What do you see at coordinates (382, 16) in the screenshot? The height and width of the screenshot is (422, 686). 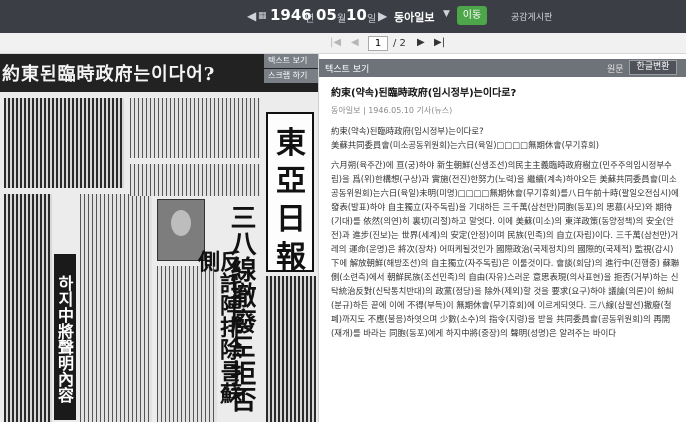 I see `next-day-arrow-icon: ▶` at bounding box center [382, 16].